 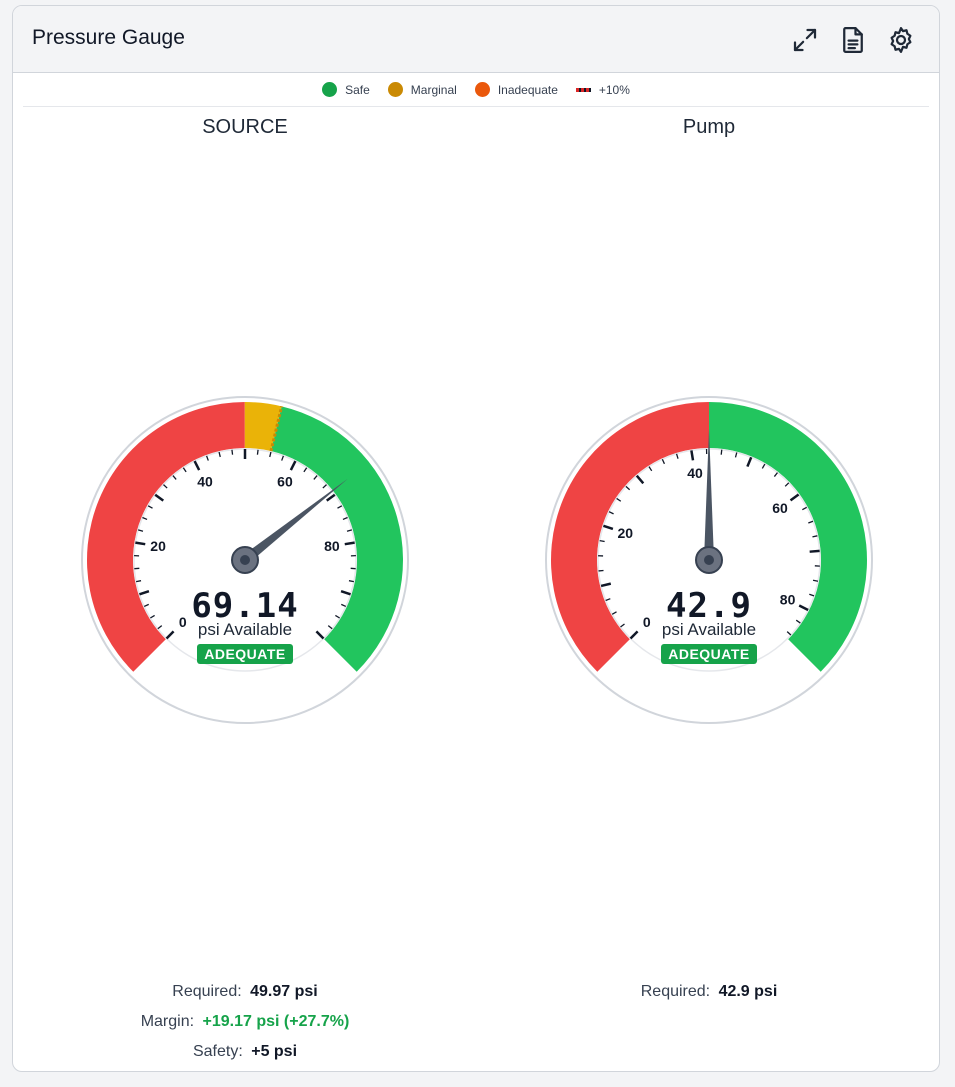 I want to click on legend-item-plus10: +10%, so click(x=602, y=89).